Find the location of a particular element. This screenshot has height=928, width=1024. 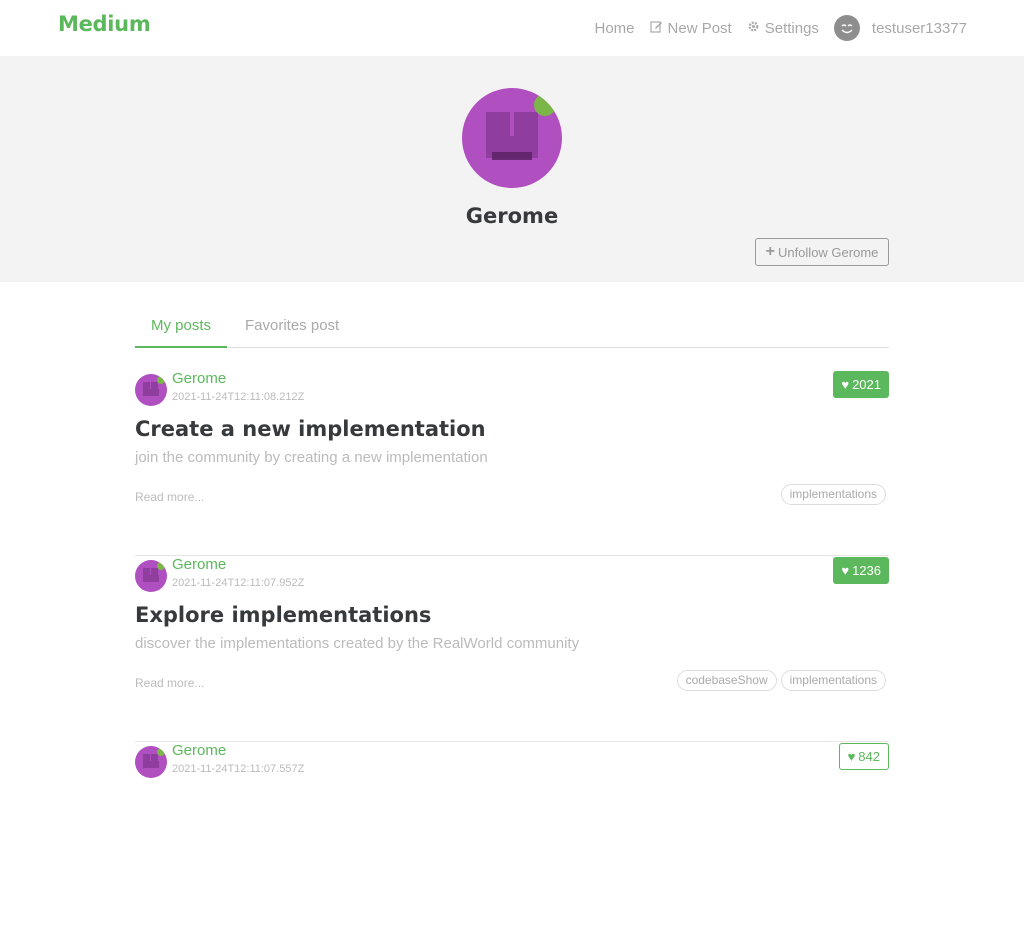

nav-settings-label: Settings is located at coordinates (791, 28).